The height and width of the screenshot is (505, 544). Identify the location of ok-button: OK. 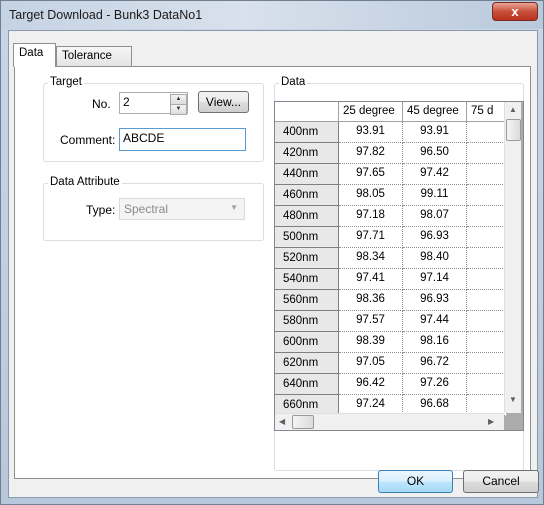
(415, 481).